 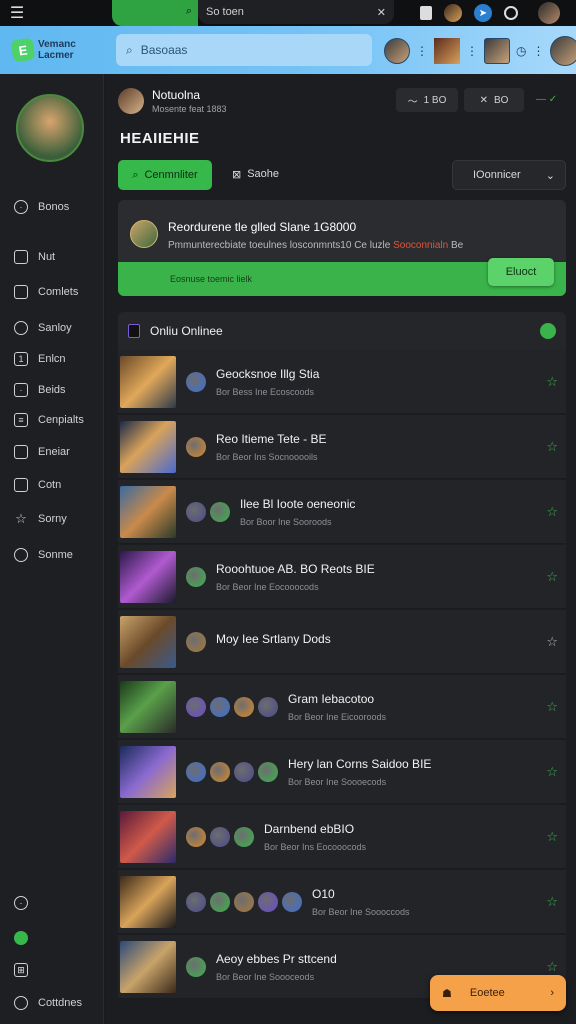 What do you see at coordinates (420, 245) in the screenshot?
I see `announcement-subtitle-accent: Sooconnialn` at bounding box center [420, 245].